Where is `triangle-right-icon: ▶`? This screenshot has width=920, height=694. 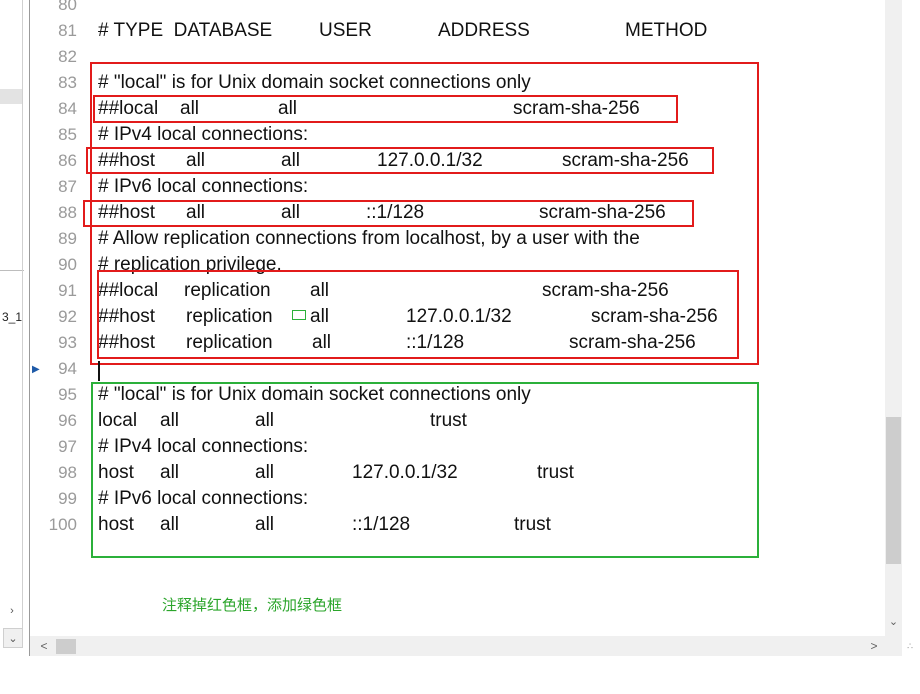 triangle-right-icon: ▶ is located at coordinates (36, 369).